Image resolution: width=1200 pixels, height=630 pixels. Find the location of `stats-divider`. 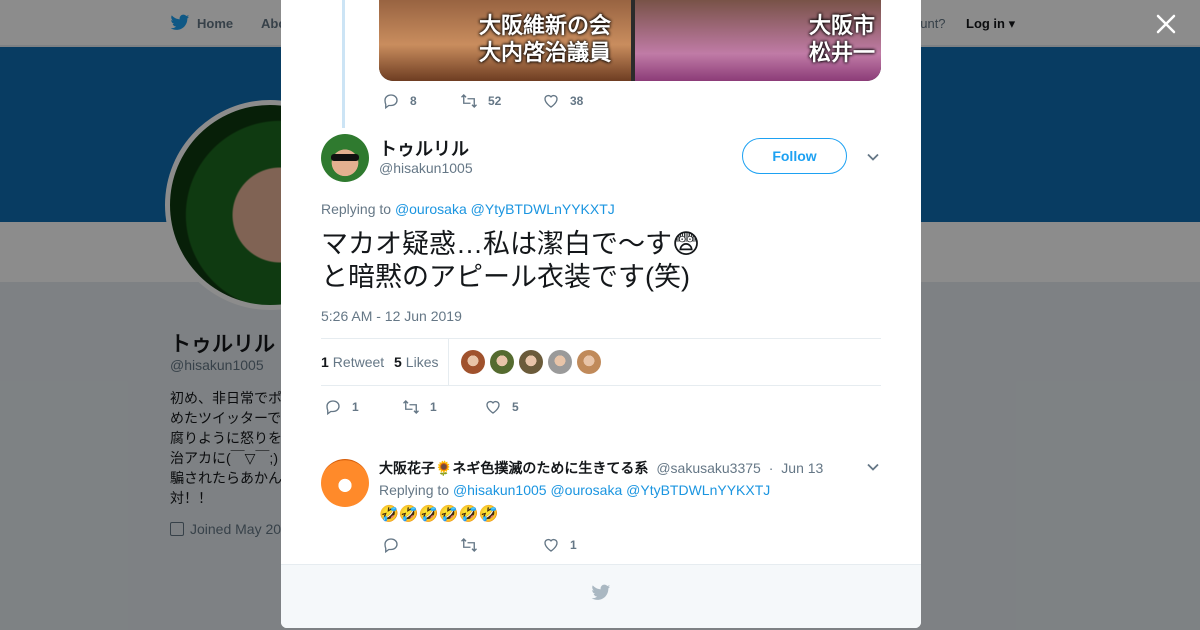

stats-divider is located at coordinates (448, 362).